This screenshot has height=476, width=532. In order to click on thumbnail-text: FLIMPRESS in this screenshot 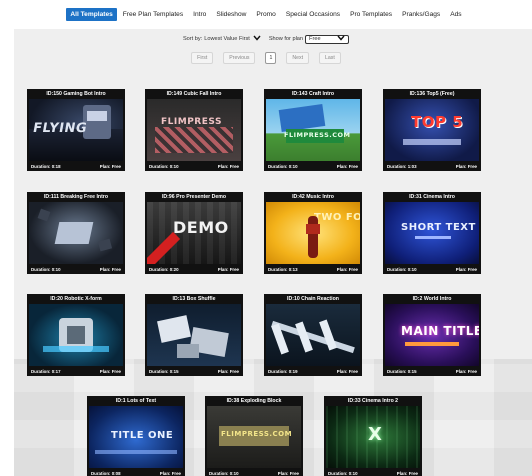, I will do `click(191, 122)`.